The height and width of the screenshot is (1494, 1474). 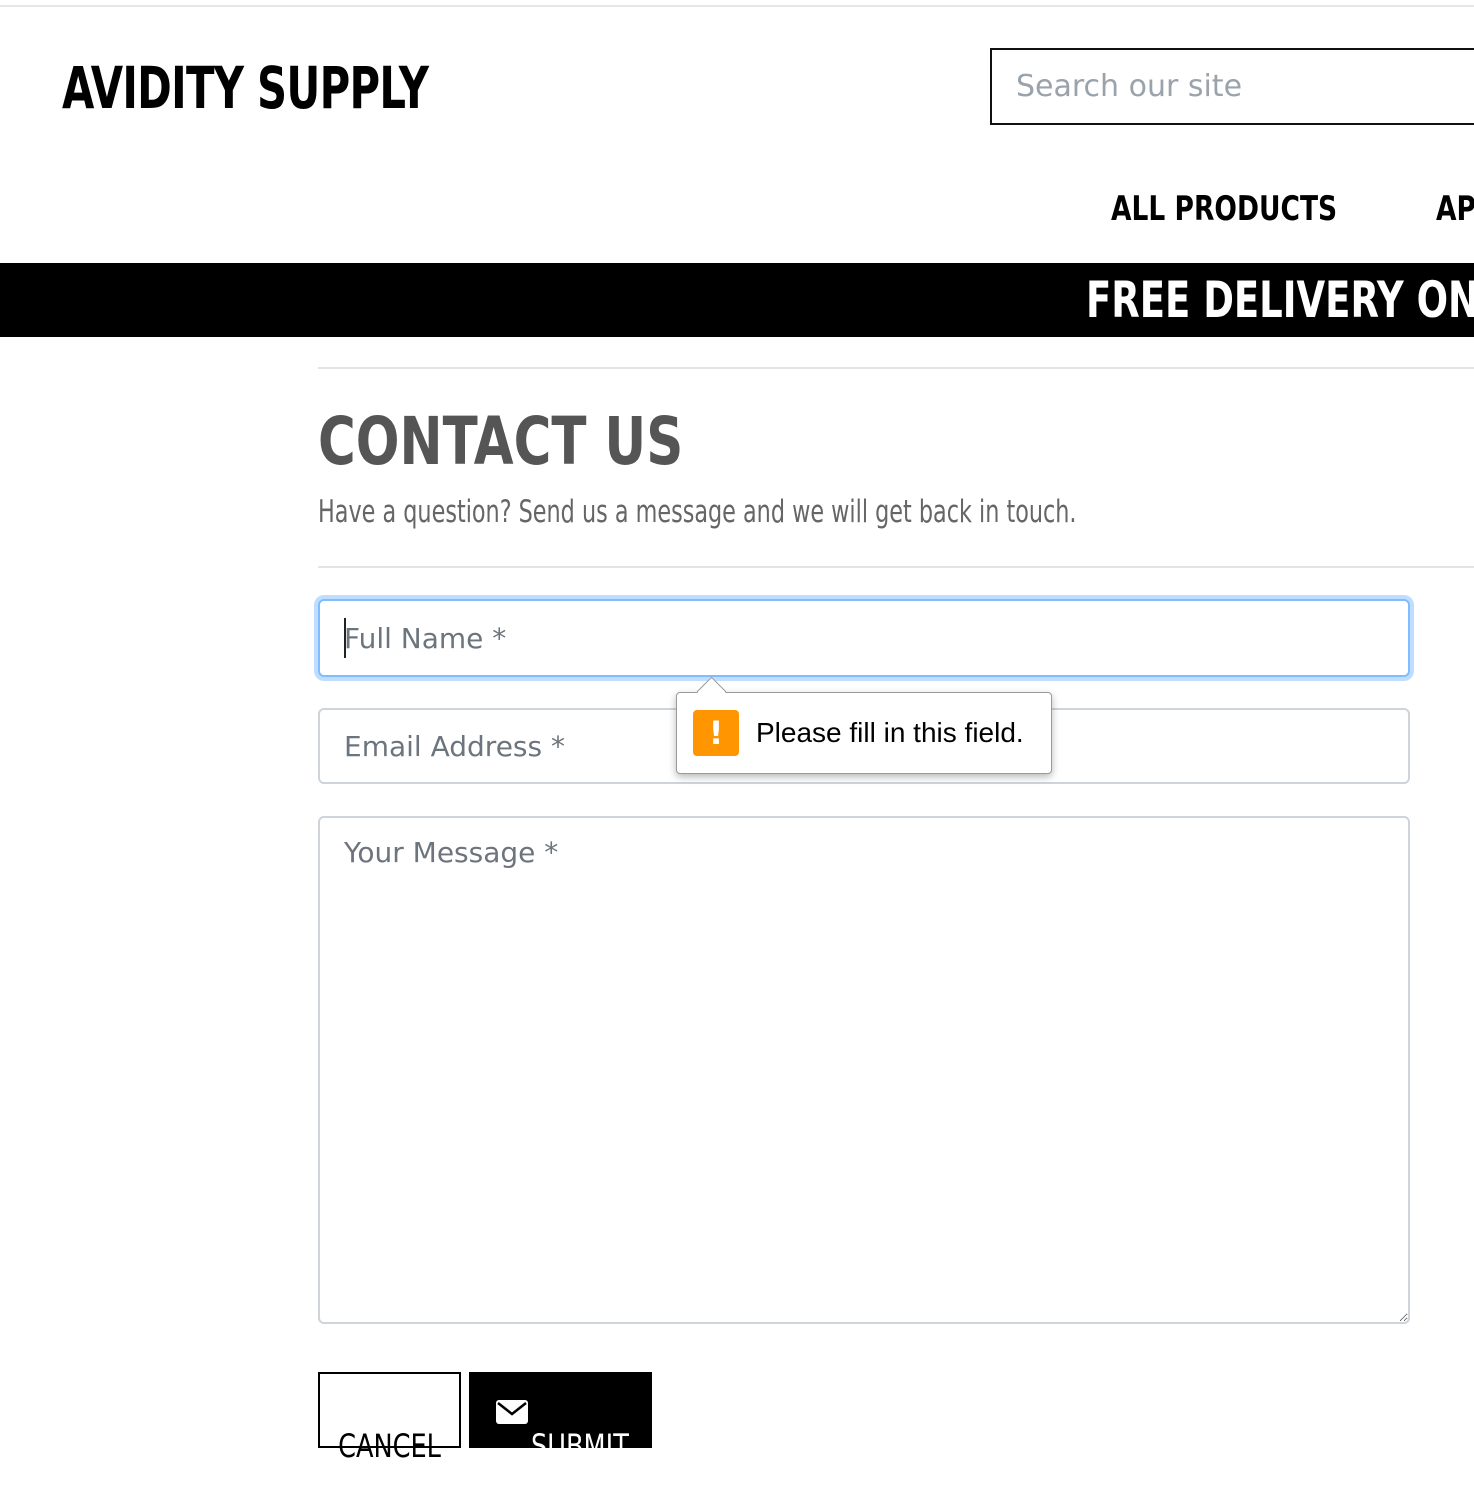 What do you see at coordinates (245, 88) in the screenshot?
I see `brand-logo: AVIDITY SUPPLY` at bounding box center [245, 88].